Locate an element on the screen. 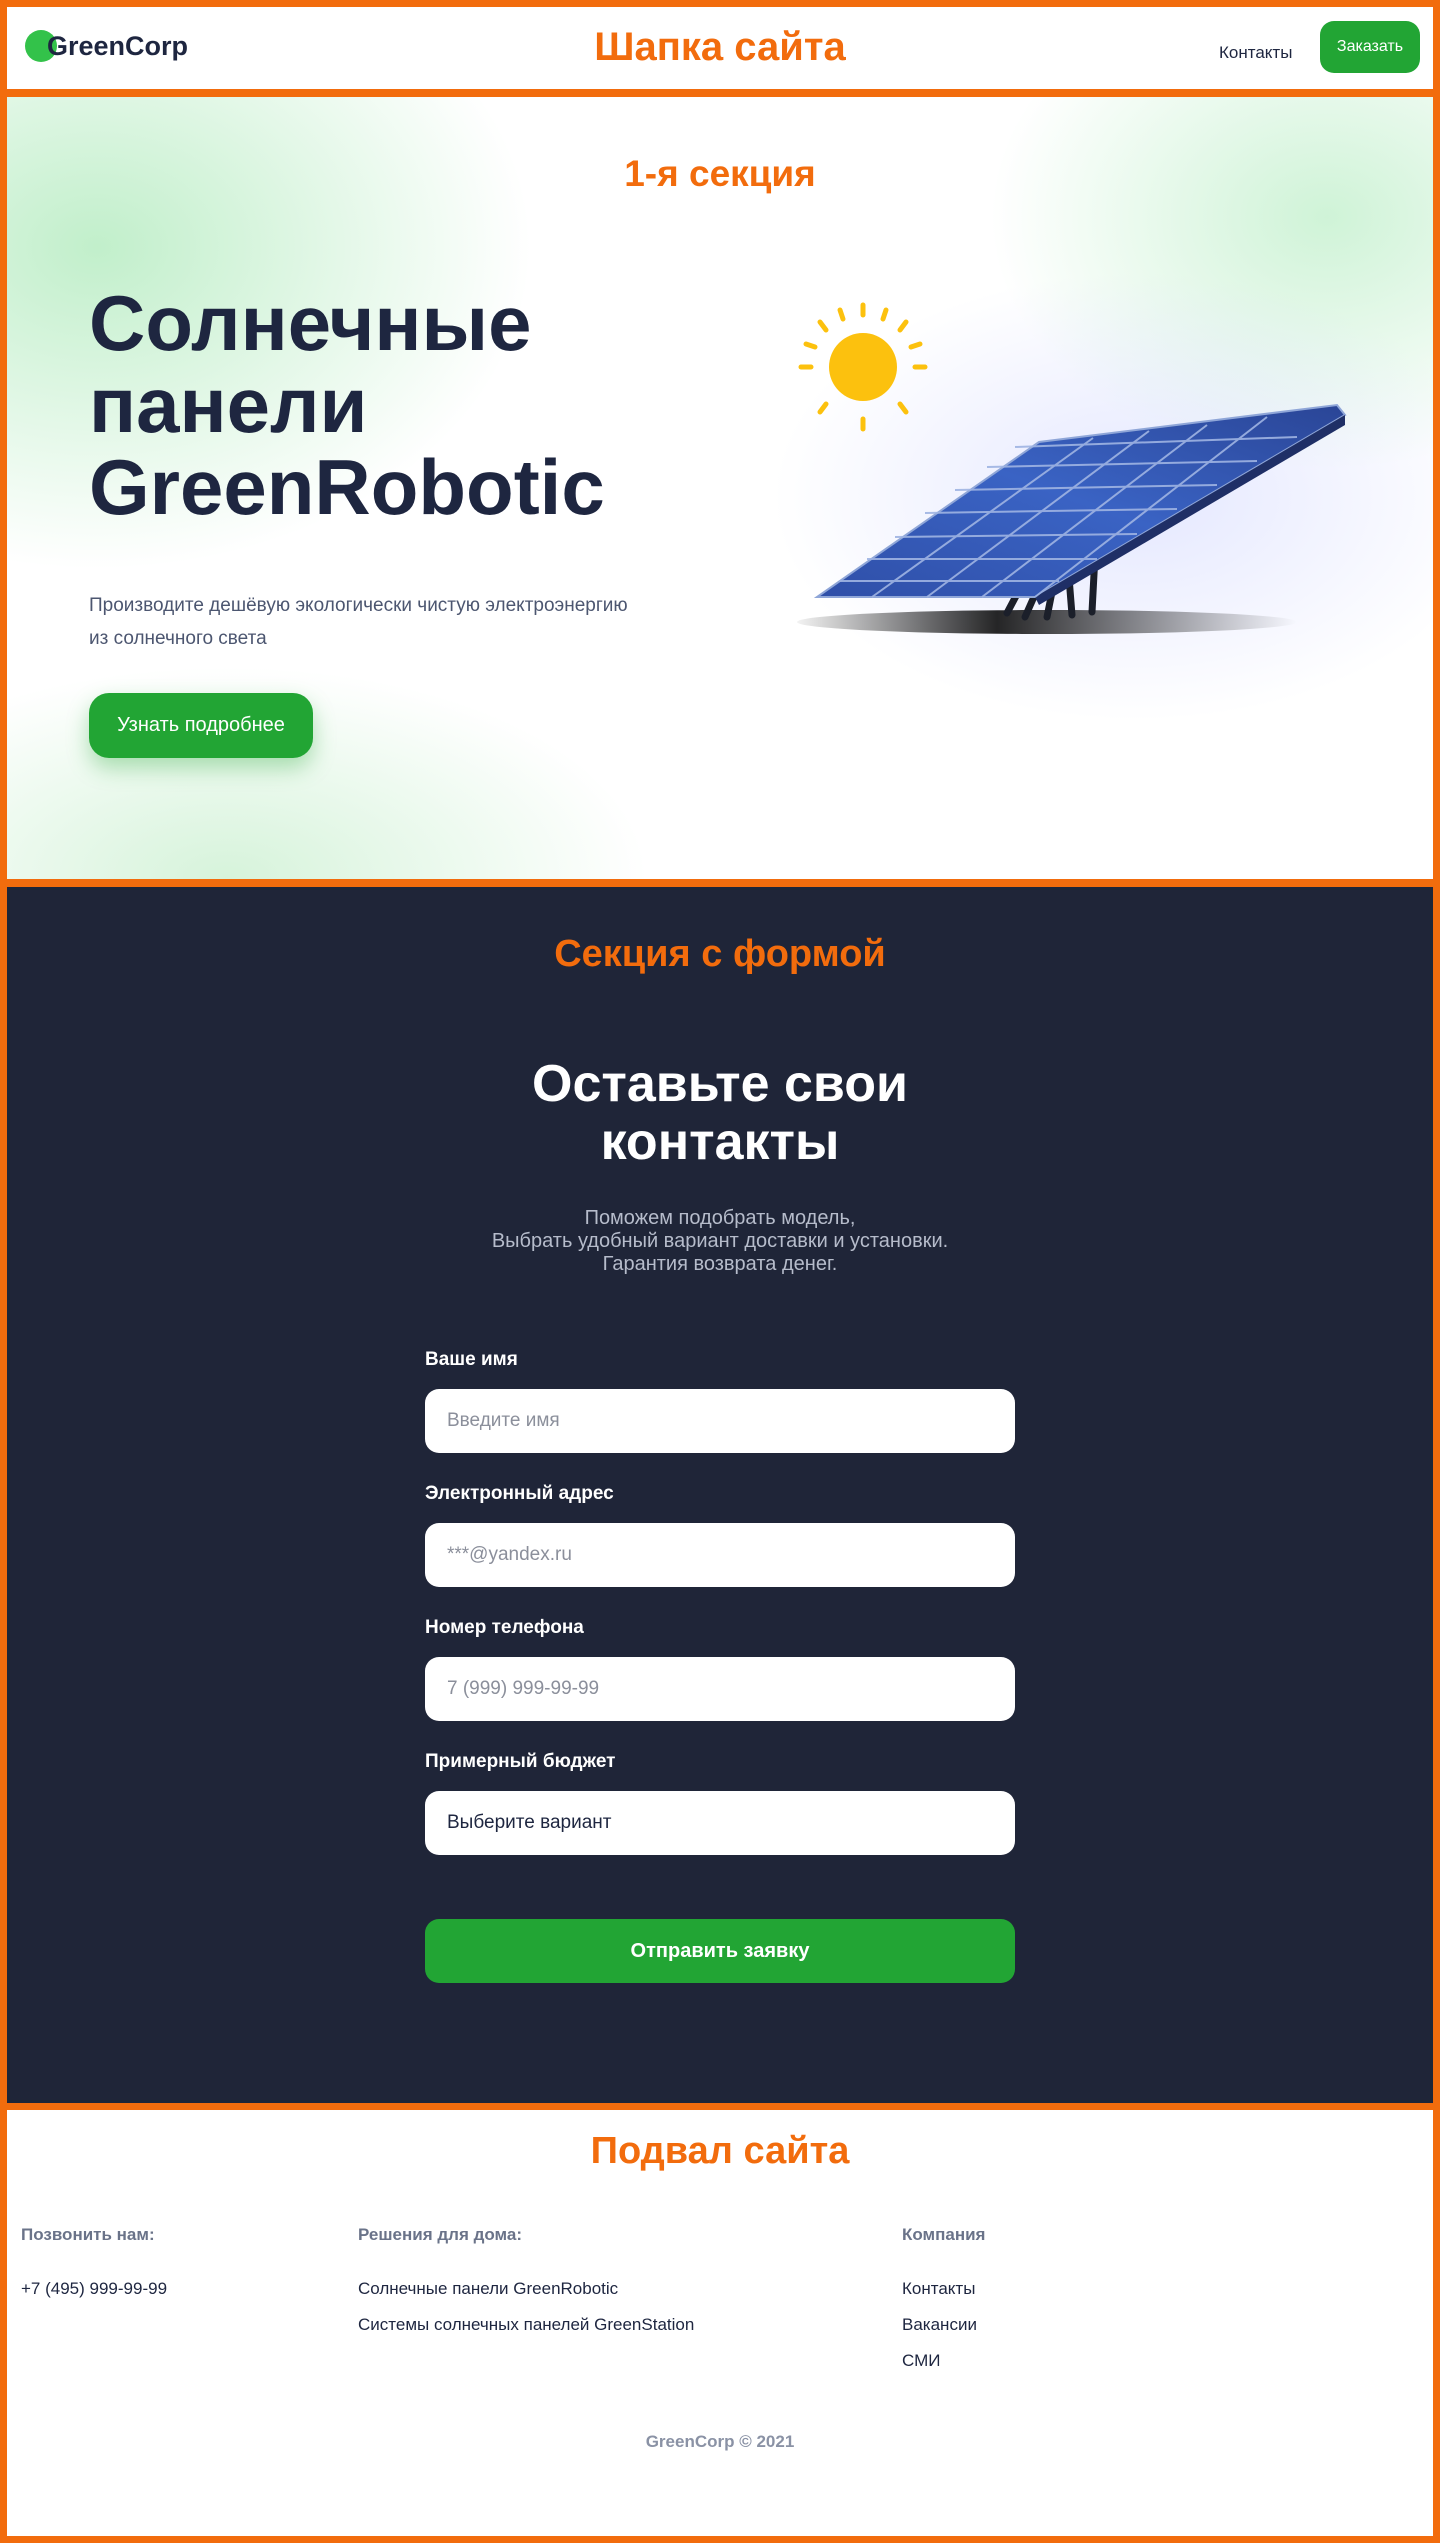  footer-copyright: GreenCorp © 2021 is located at coordinates (720, 2441).